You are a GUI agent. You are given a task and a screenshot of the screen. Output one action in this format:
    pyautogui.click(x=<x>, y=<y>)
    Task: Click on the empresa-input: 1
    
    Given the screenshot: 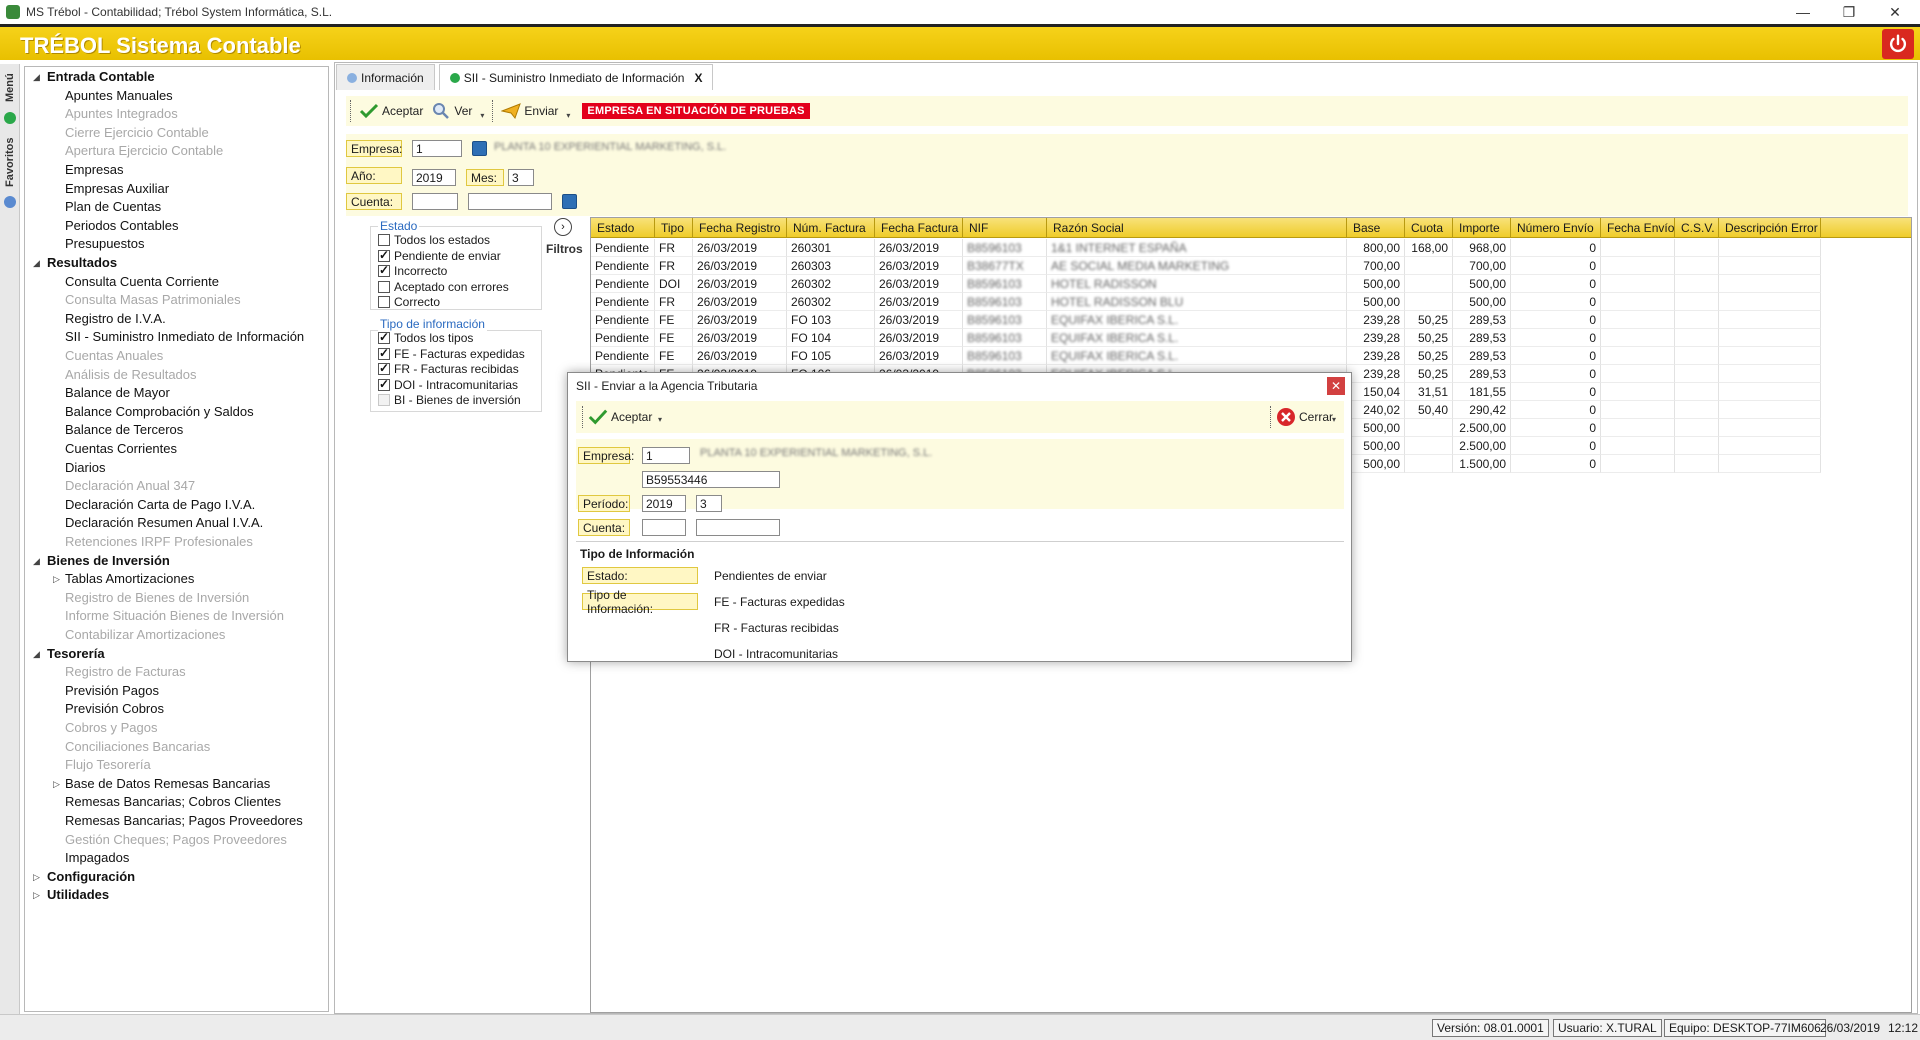 What is the action you would take?
    pyautogui.click(x=437, y=148)
    